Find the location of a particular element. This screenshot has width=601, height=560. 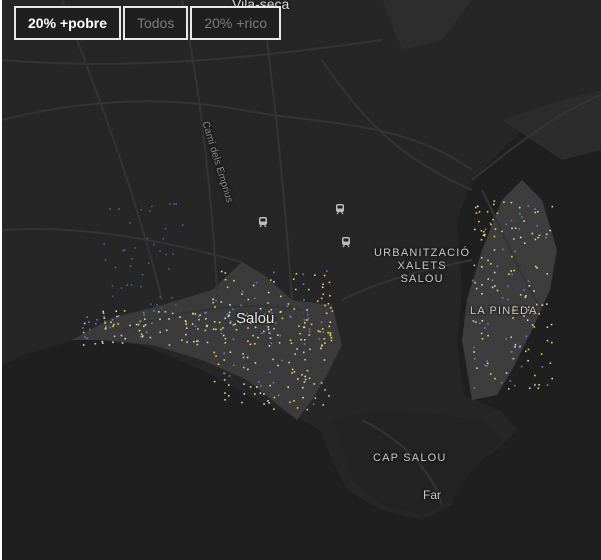

filter-button-richest: 20% +rico is located at coordinates (235, 23).